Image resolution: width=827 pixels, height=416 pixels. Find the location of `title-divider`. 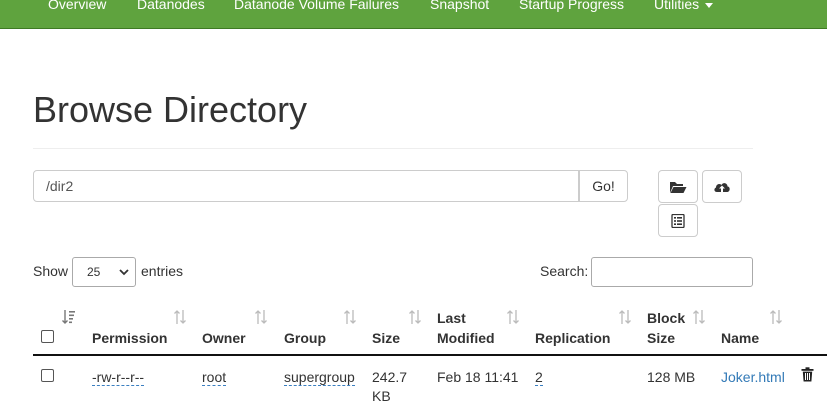

title-divider is located at coordinates (393, 148).